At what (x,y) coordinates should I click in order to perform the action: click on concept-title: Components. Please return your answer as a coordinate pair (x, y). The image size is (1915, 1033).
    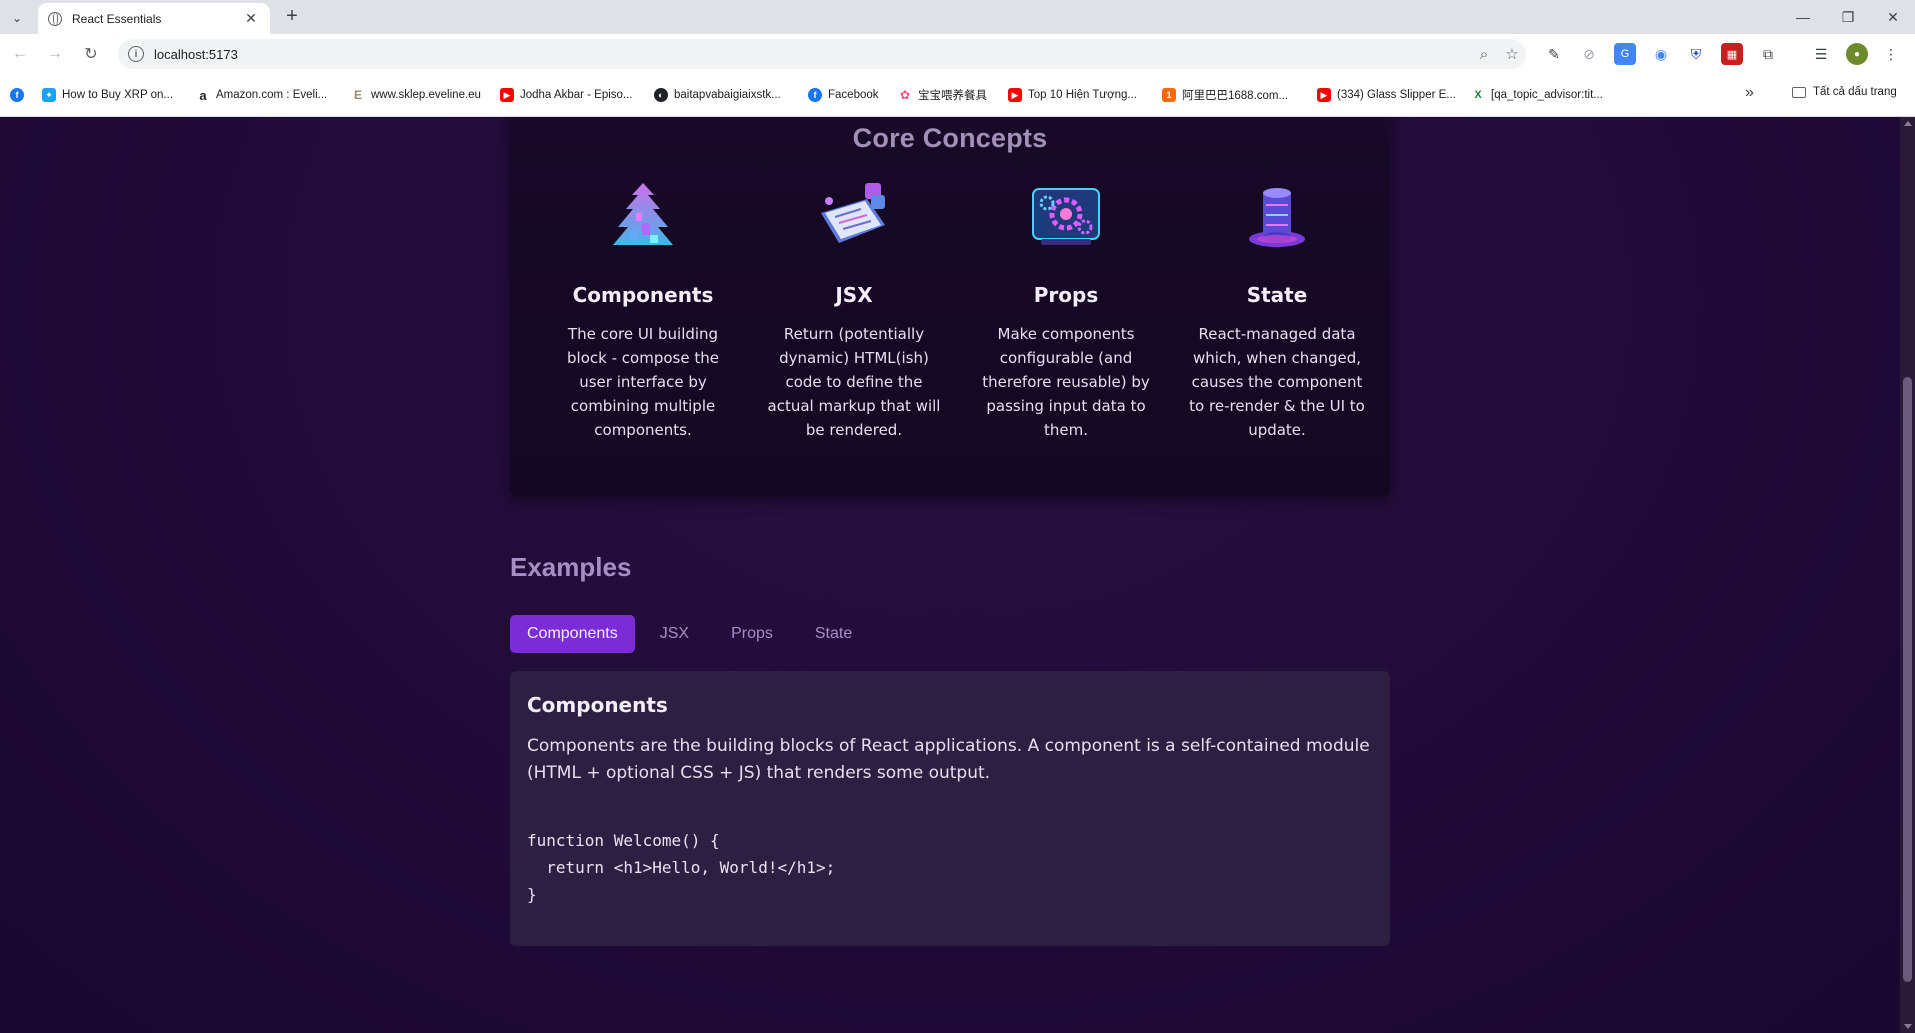
    Looking at the image, I should click on (643, 295).